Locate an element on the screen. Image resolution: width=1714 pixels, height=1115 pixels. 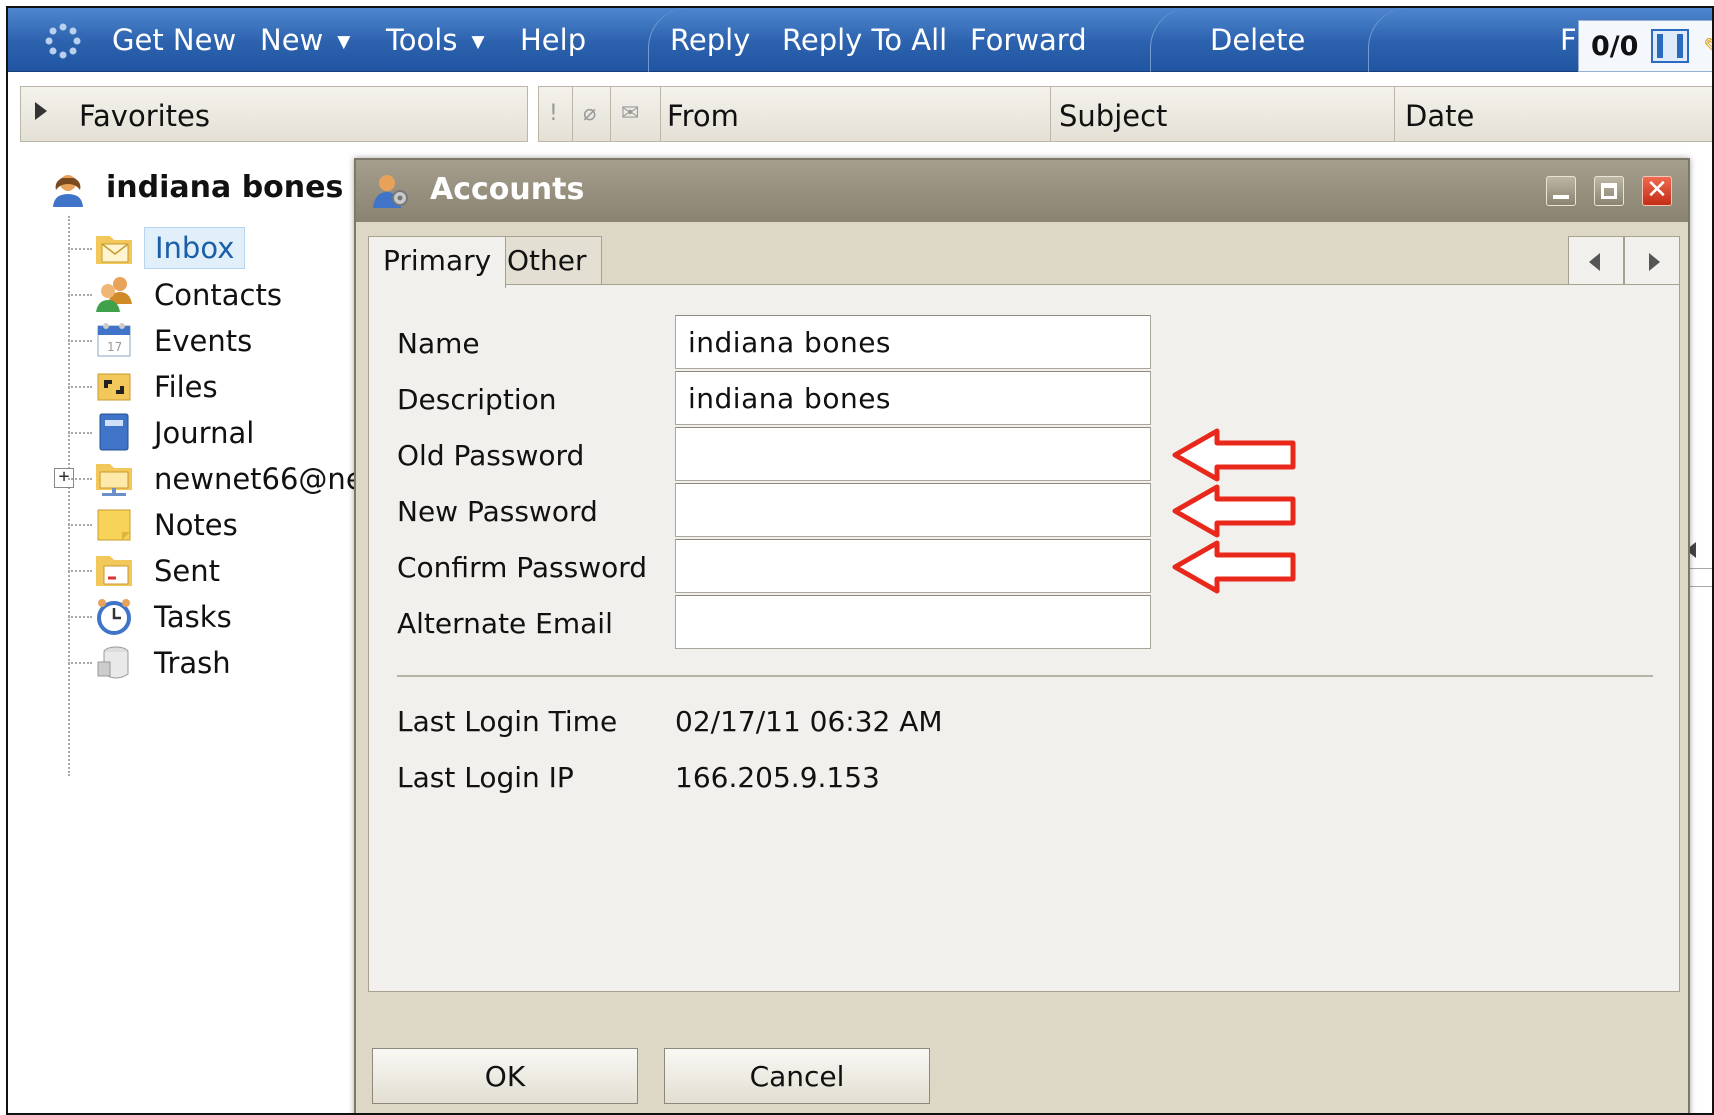
envelope-icon: ✉ is located at coordinates (630, 113).